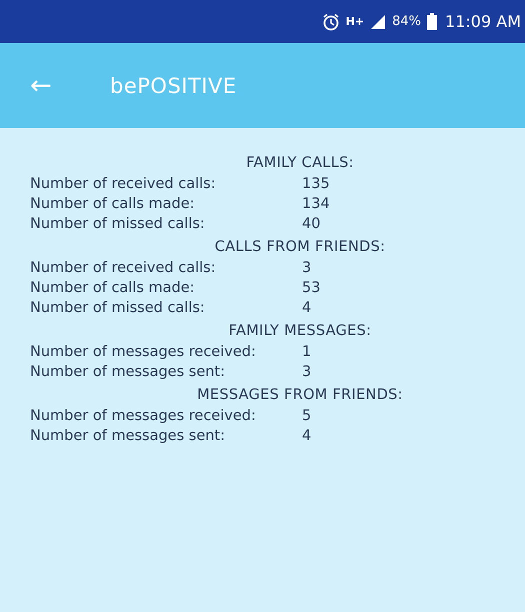 The height and width of the screenshot is (612, 525). I want to click on clock-time: 11:09 AM, so click(483, 21).